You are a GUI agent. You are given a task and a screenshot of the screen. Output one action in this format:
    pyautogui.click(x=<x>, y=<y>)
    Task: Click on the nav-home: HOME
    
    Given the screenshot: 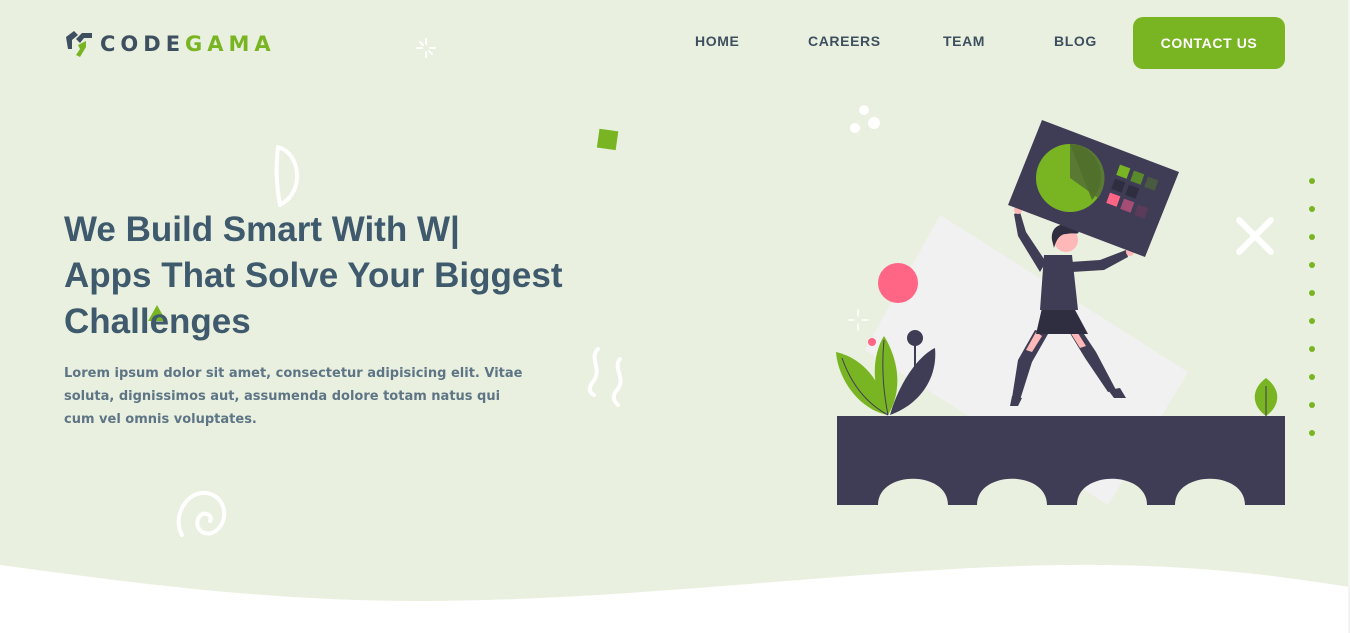 What is the action you would take?
    pyautogui.click(x=717, y=41)
    